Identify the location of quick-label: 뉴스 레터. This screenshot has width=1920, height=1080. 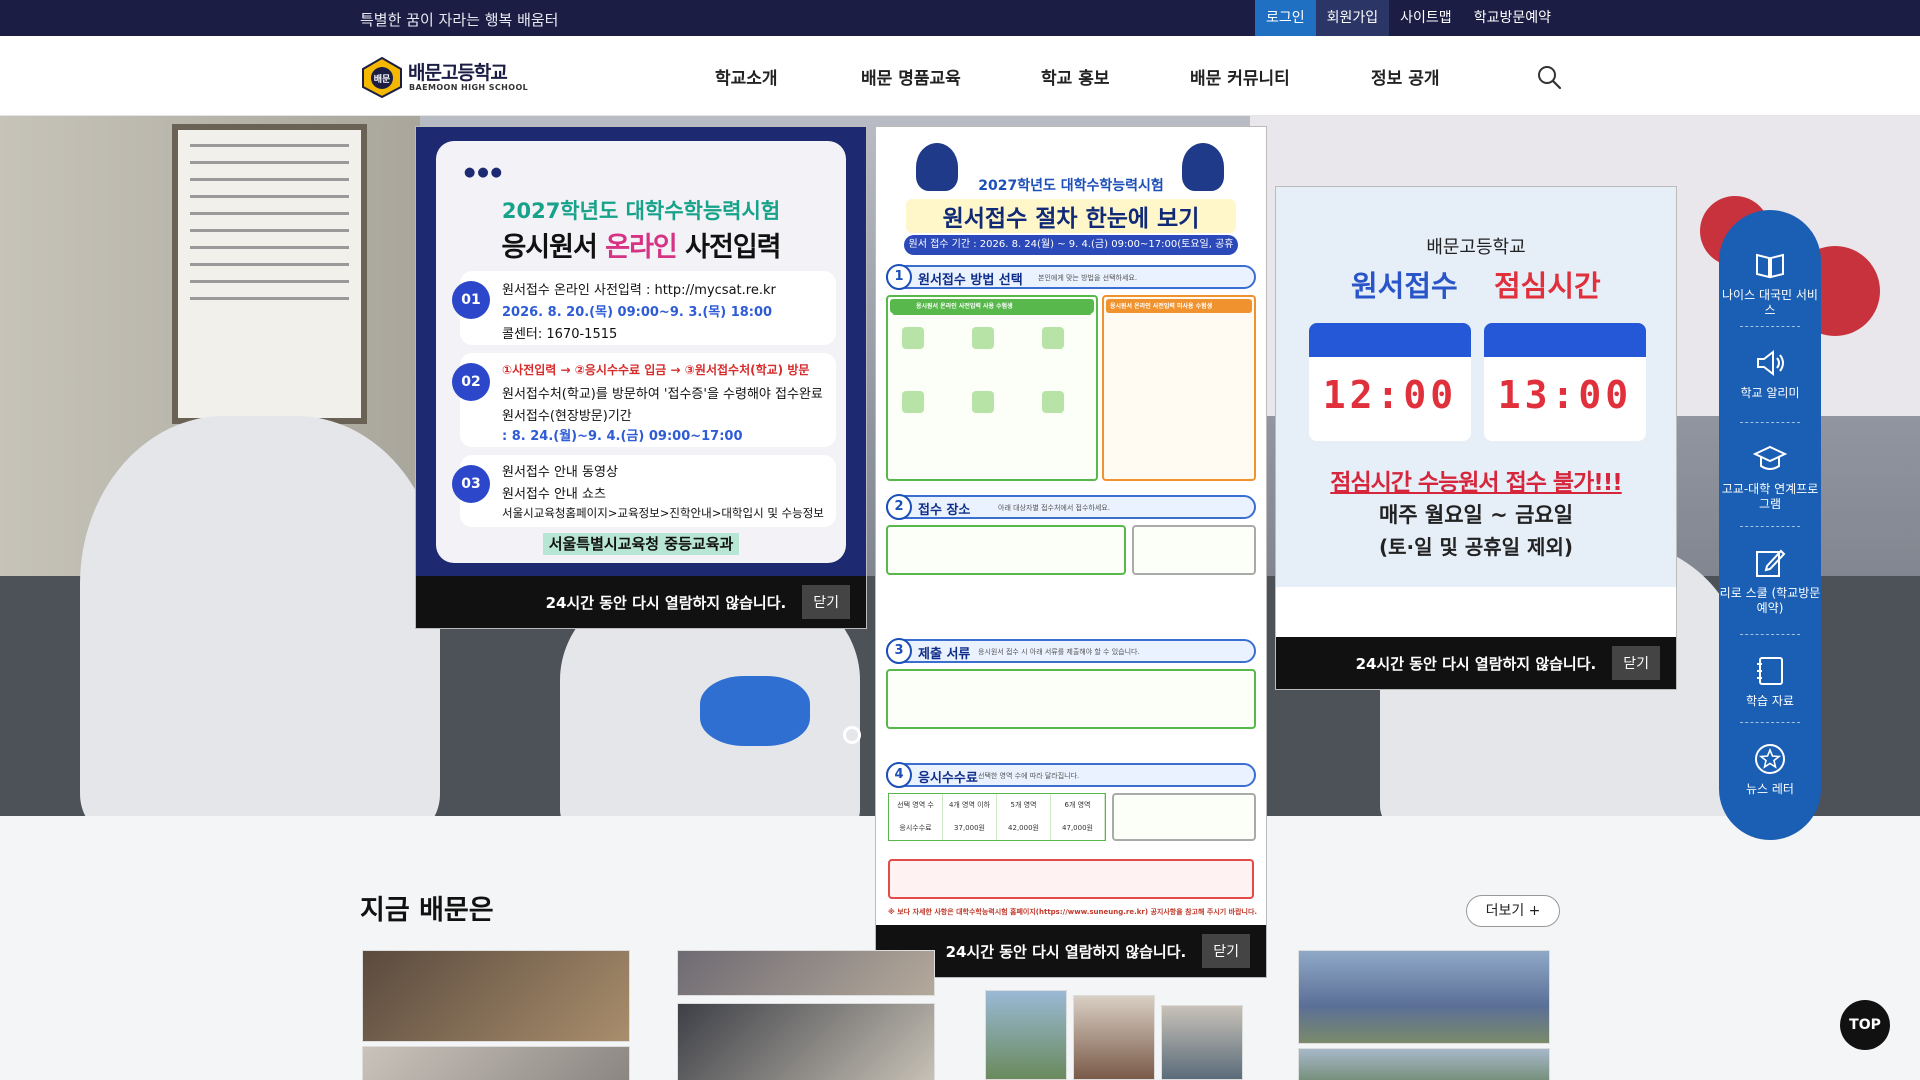
(1770, 789).